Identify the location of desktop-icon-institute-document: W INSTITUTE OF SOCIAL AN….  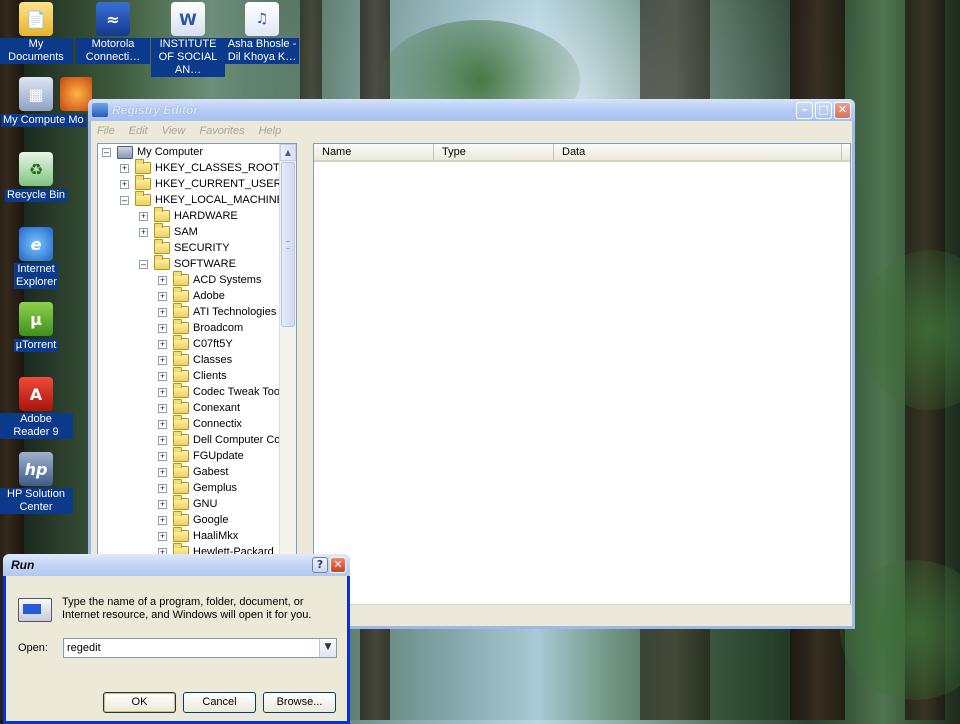
(188, 39).